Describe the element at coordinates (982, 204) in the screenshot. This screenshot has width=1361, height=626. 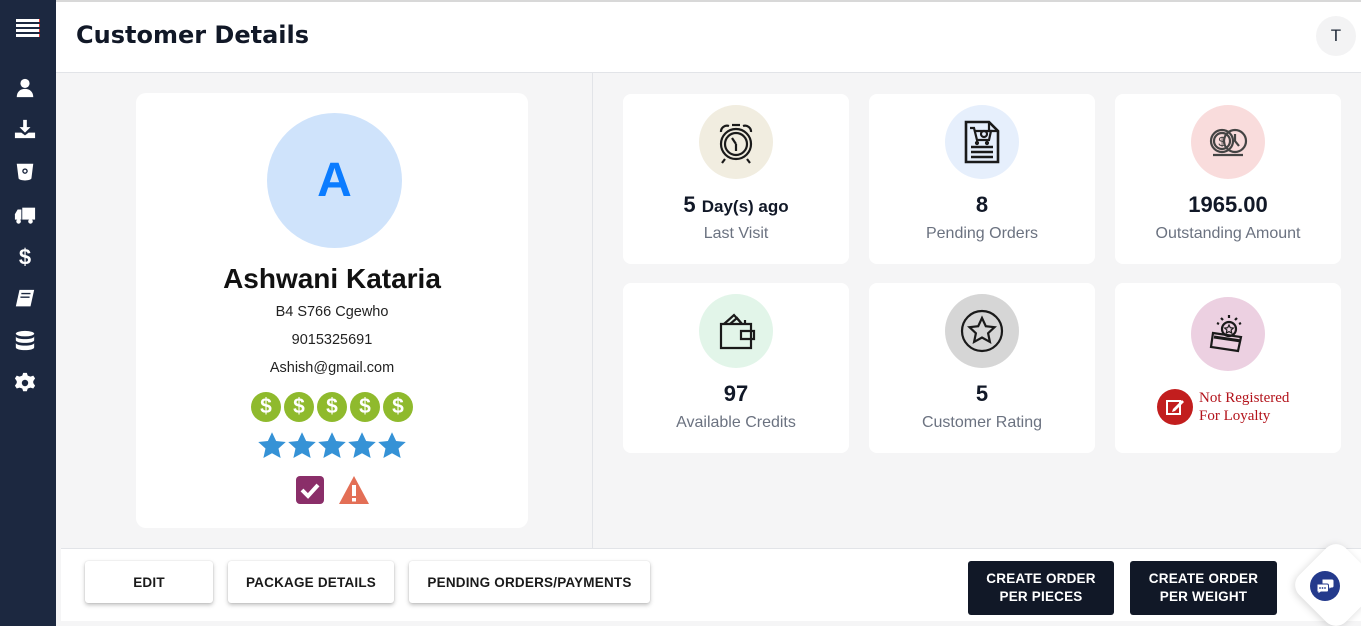
I see `stat-value: 8` at that location.